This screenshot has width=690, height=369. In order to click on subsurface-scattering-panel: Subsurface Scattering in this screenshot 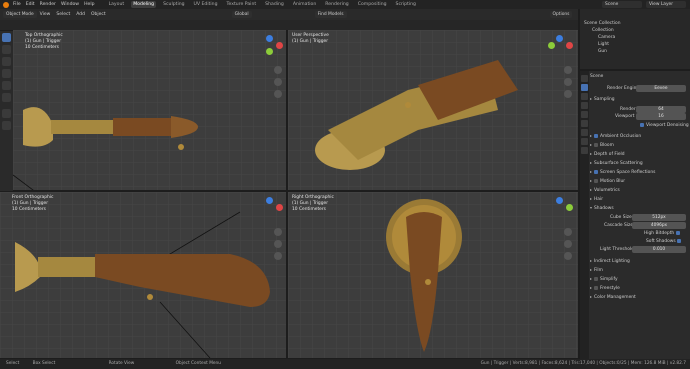, I will do `click(616, 163)`.